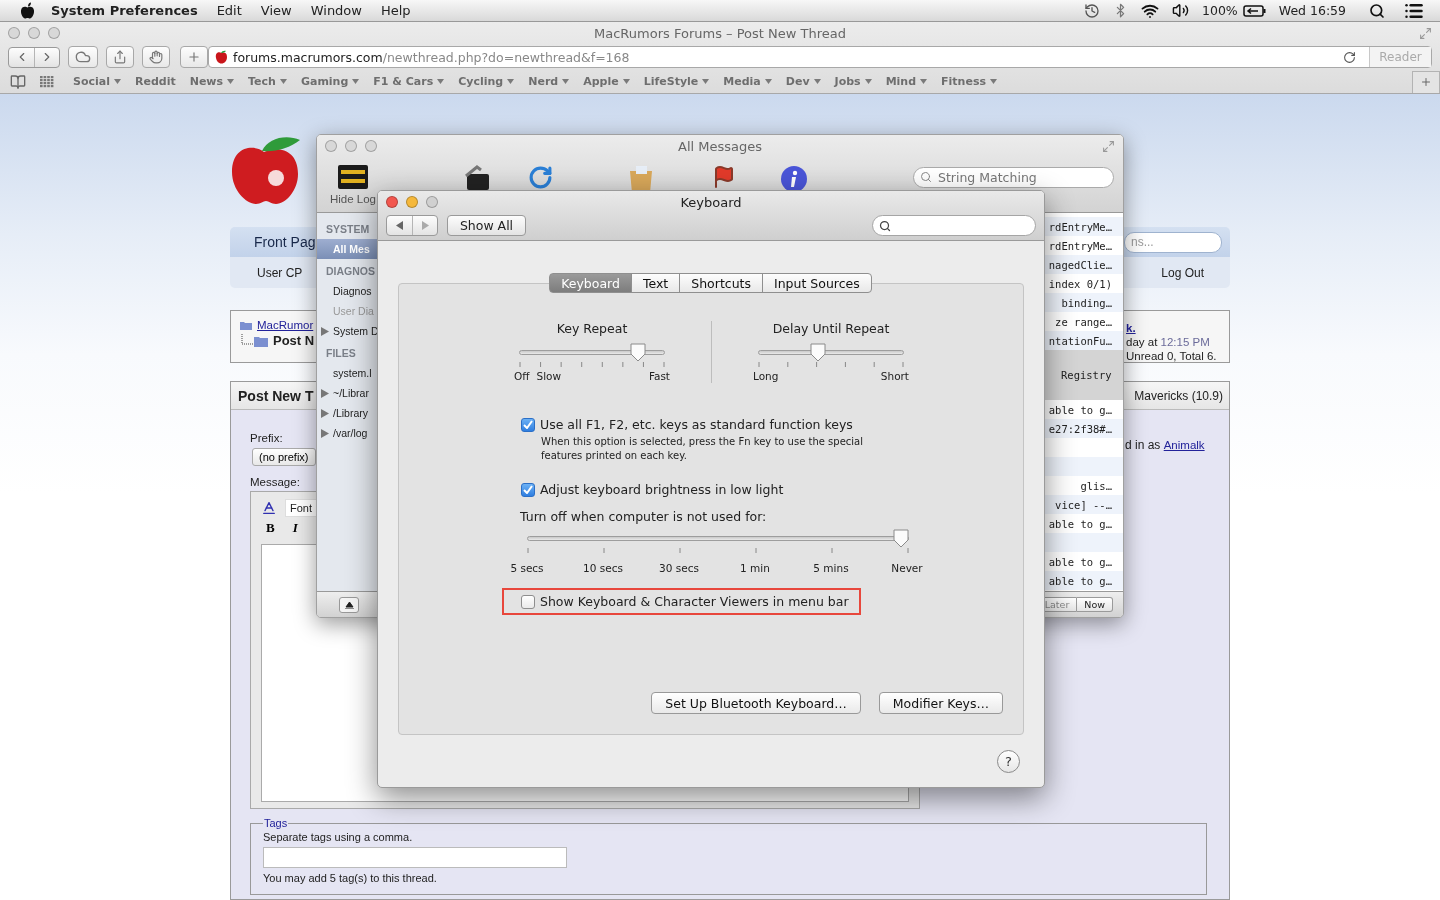 Image resolution: width=1440 pixels, height=900 pixels. Describe the element at coordinates (284, 457) in the screenshot. I see `prefix-select: (no prefix)` at that location.